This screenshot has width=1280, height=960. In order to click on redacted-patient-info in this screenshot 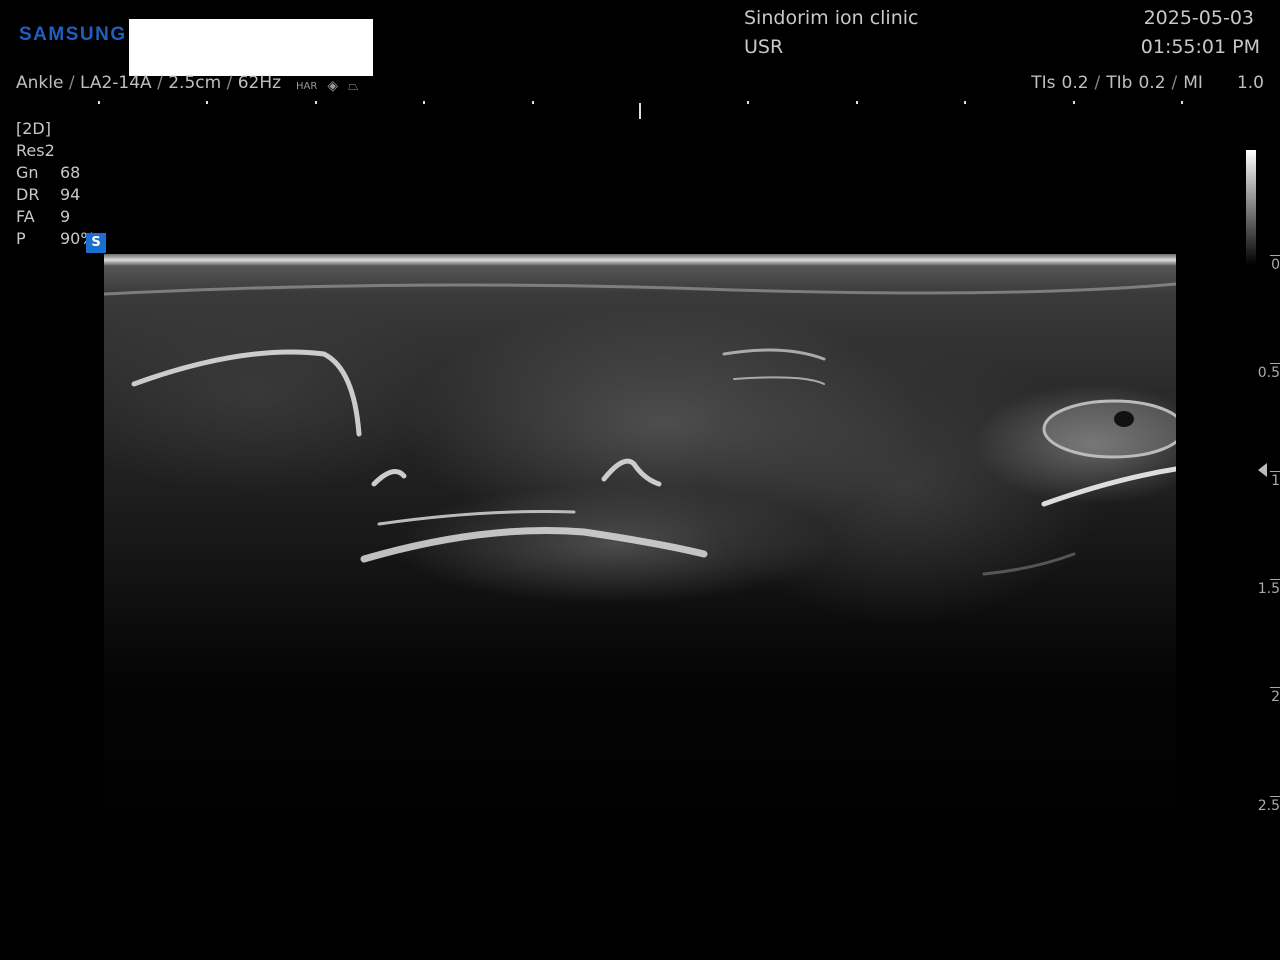, I will do `click(251, 47)`.